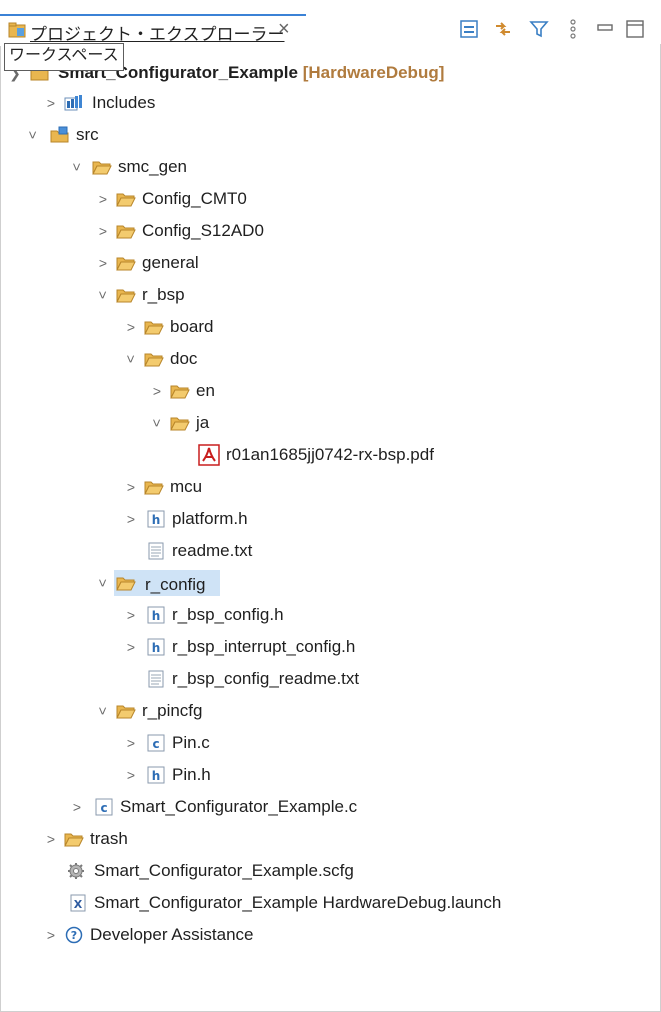 The image size is (661, 1012). I want to click on tree-item-label: r_bsp_config.h, so click(228, 614).